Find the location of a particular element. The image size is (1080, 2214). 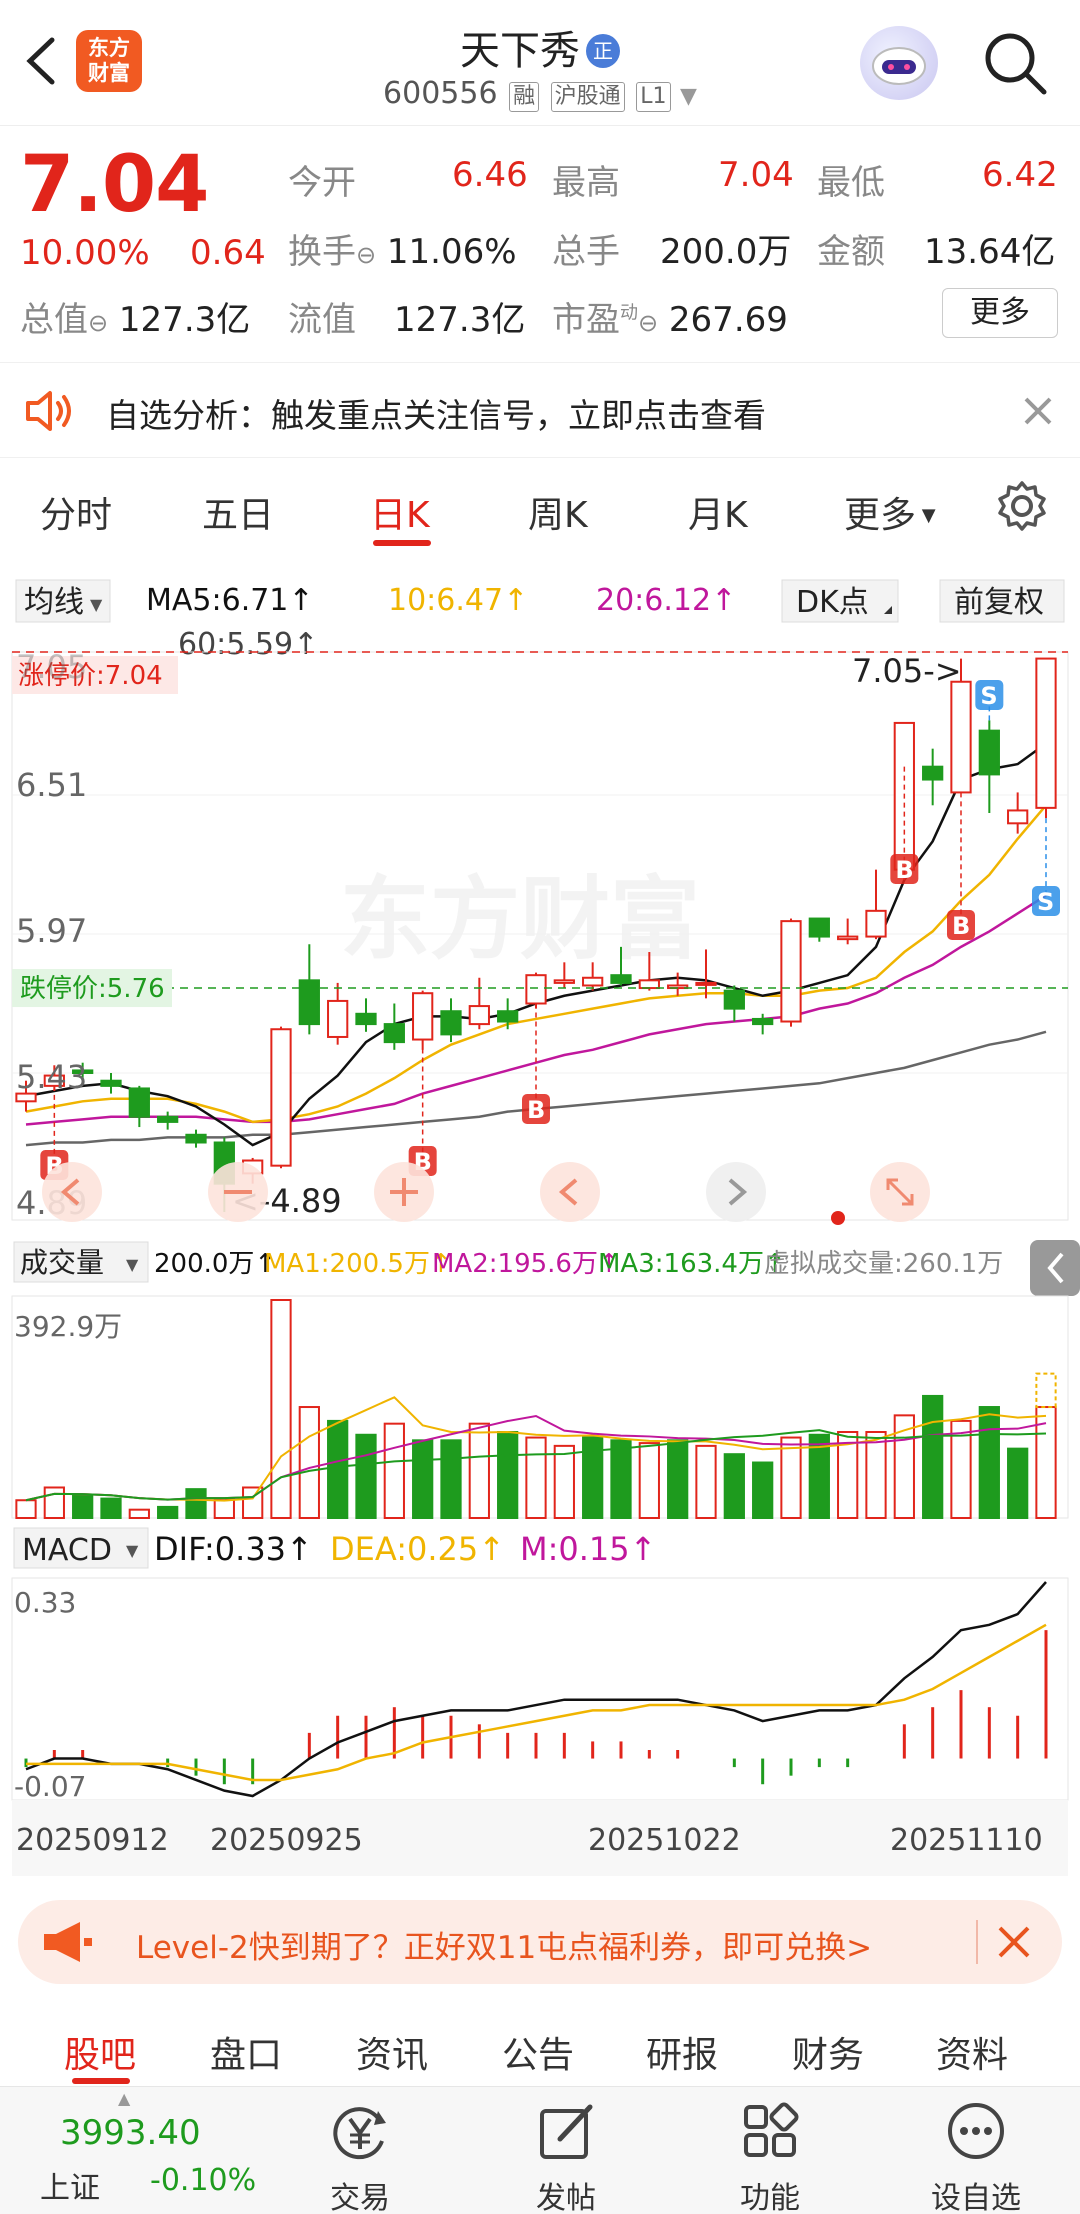

date-label: 20251022 is located at coordinates (664, 1840).